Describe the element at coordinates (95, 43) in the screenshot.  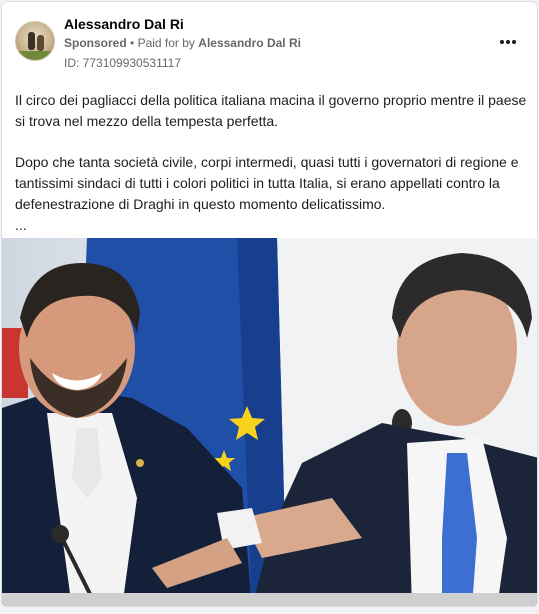
I see `sponsored-label: Sponsored` at that location.